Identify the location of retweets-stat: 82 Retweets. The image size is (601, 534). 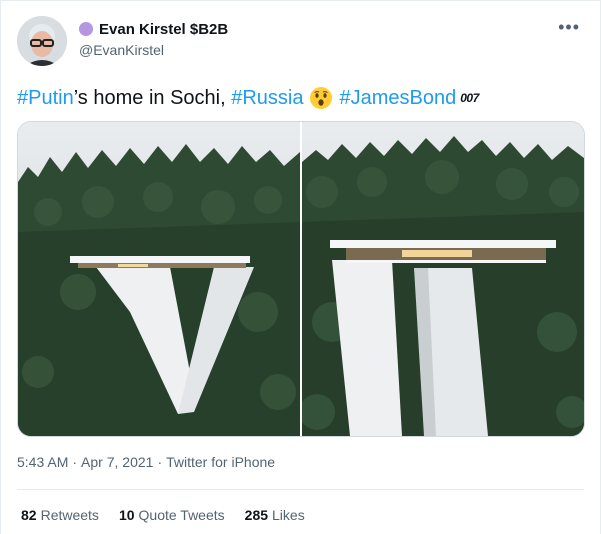
(60, 515).